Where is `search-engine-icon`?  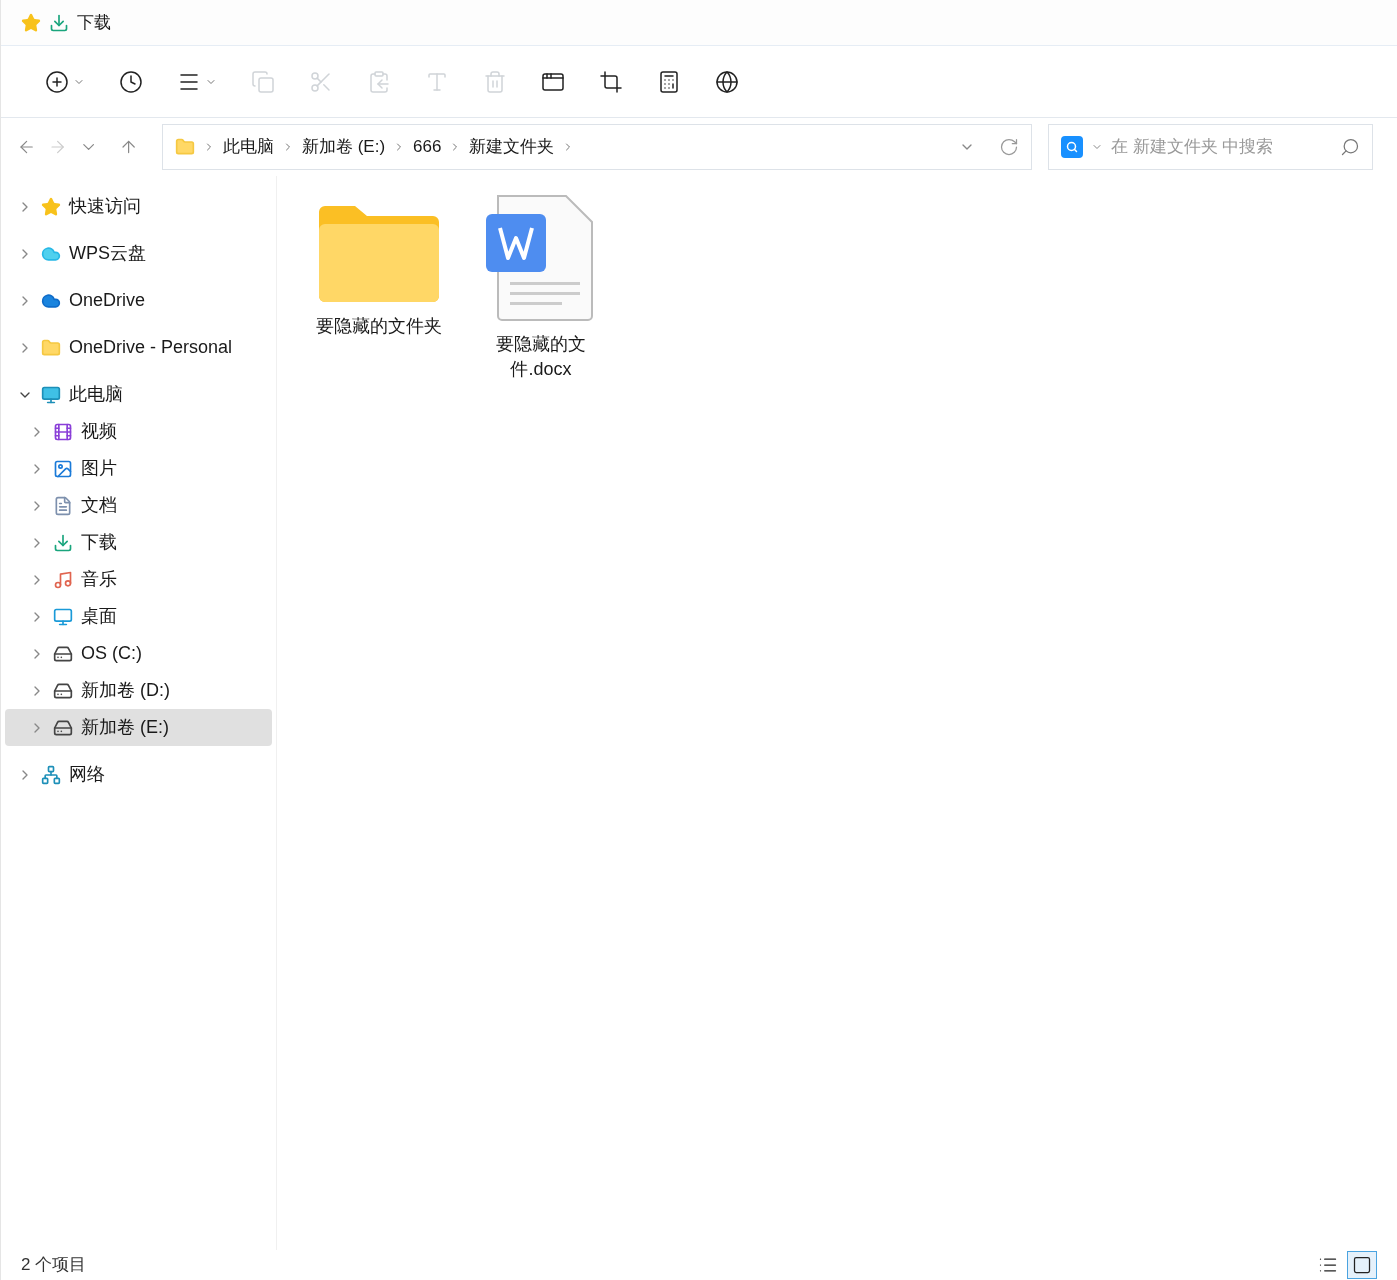 search-engine-icon is located at coordinates (1072, 147).